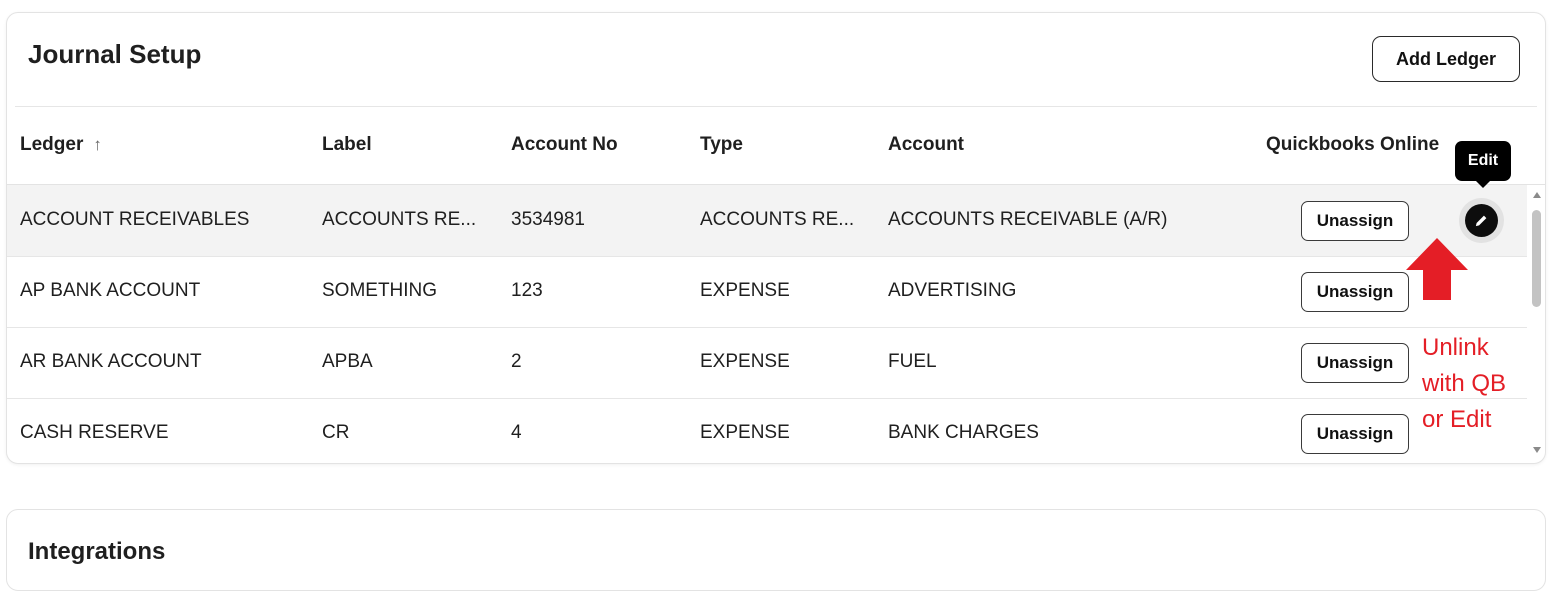 The image size is (1557, 591). Describe the element at coordinates (115, 54) in the screenshot. I see `journal-setup-title: Journal Setup` at that location.